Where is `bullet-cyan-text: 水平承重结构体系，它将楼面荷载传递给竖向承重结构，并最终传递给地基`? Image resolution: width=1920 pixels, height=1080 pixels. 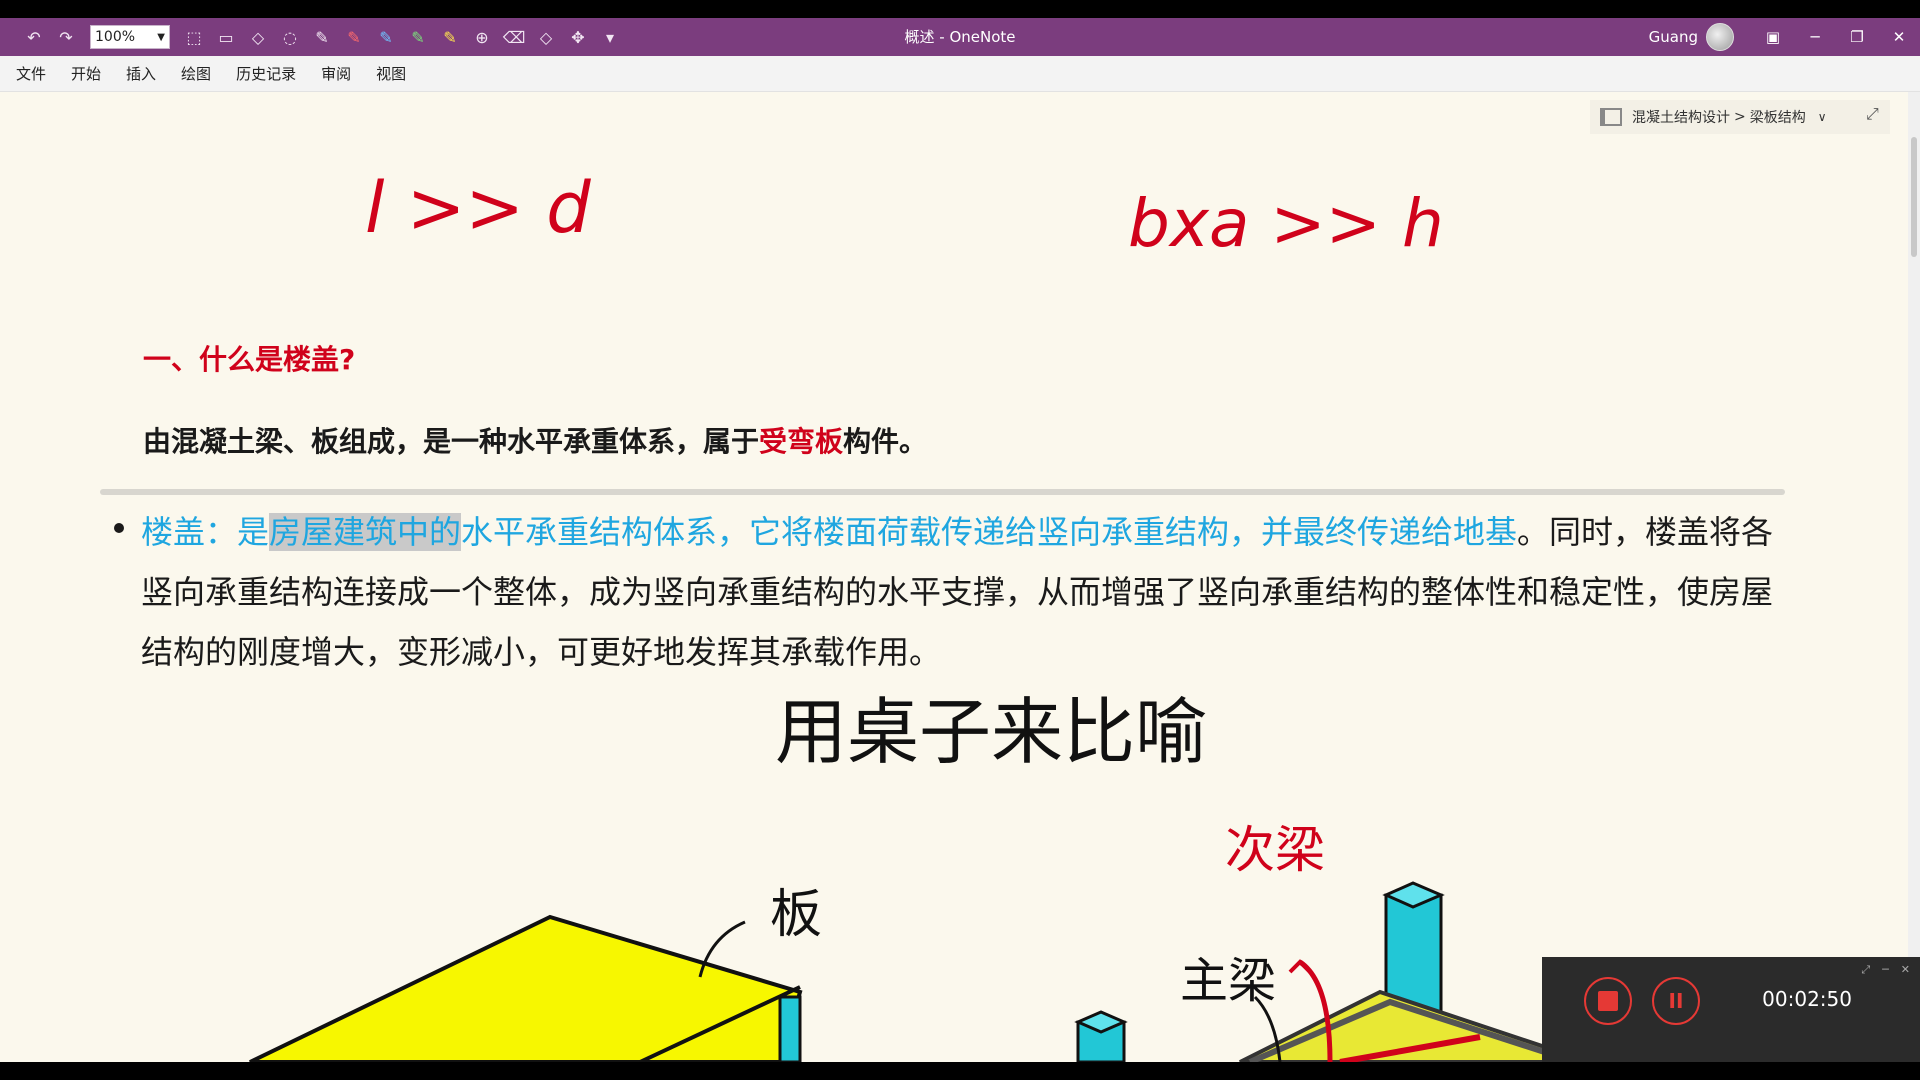
bullet-cyan-text: 水平承重结构体系，它将楼面荷载传递给竖向承重结构，并最终传递给地基 is located at coordinates (989, 532).